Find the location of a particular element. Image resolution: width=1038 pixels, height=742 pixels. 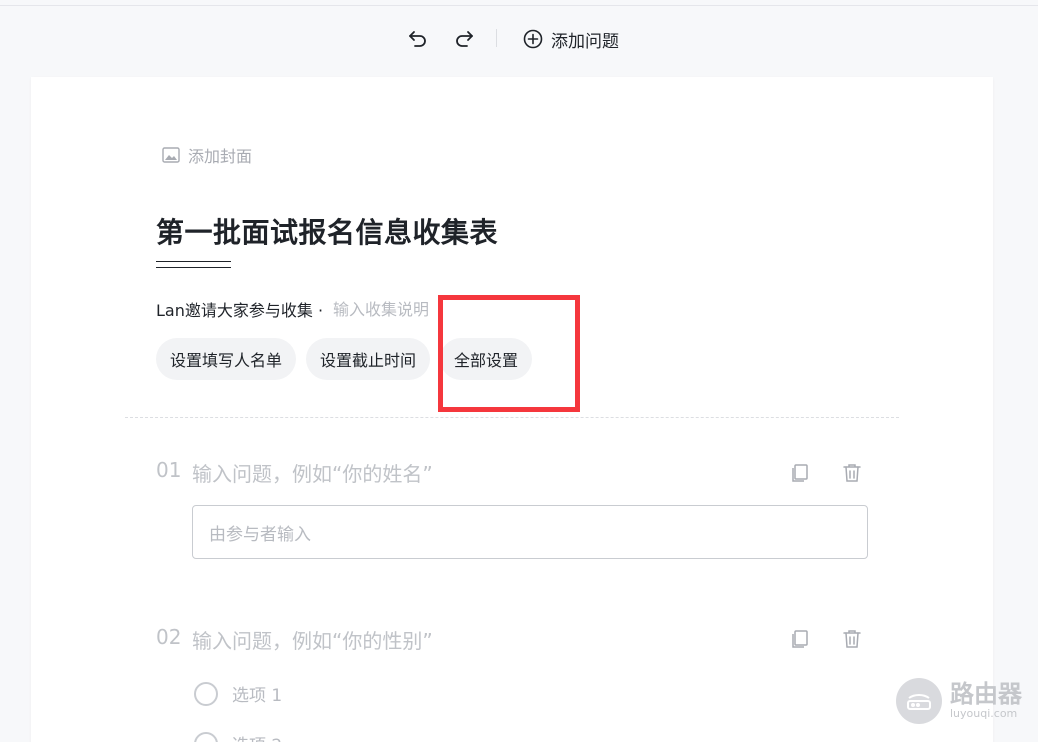

radio-option: 选项 2 is located at coordinates (238, 736).